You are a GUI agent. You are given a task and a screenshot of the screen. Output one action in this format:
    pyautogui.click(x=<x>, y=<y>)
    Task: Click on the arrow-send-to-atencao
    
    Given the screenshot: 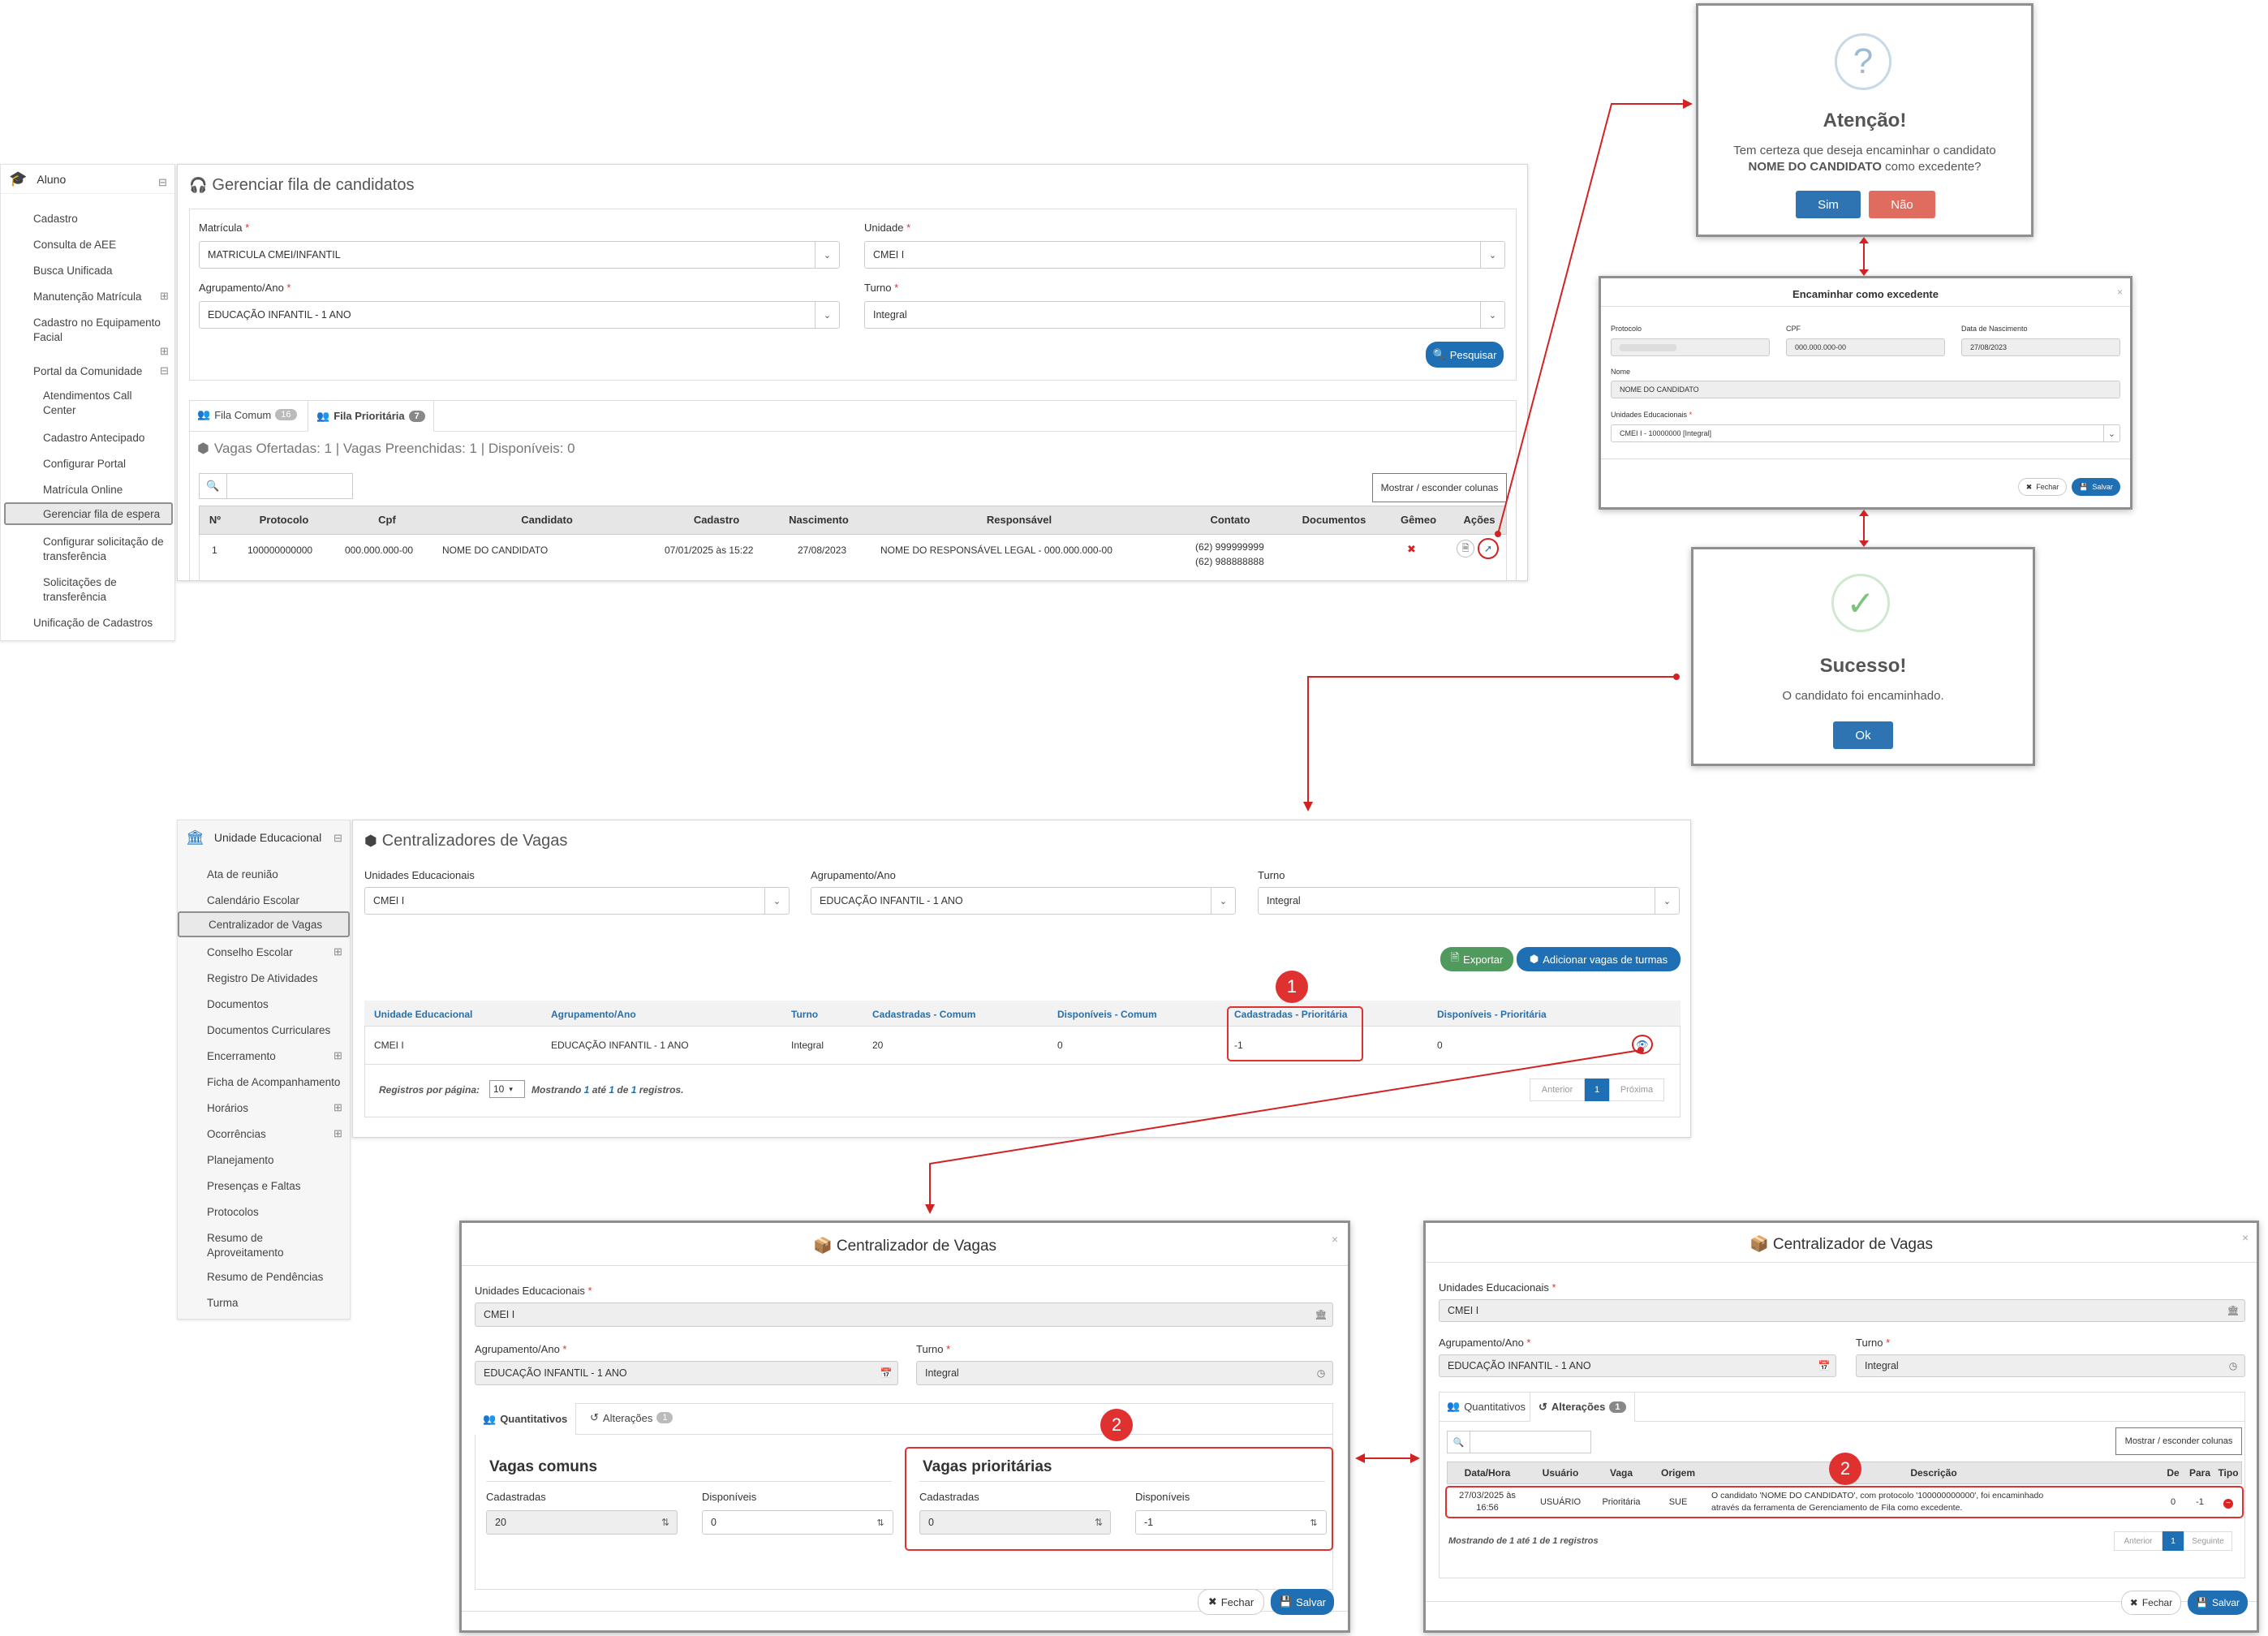 What is the action you would take?
    pyautogui.click(x=1590, y=319)
    